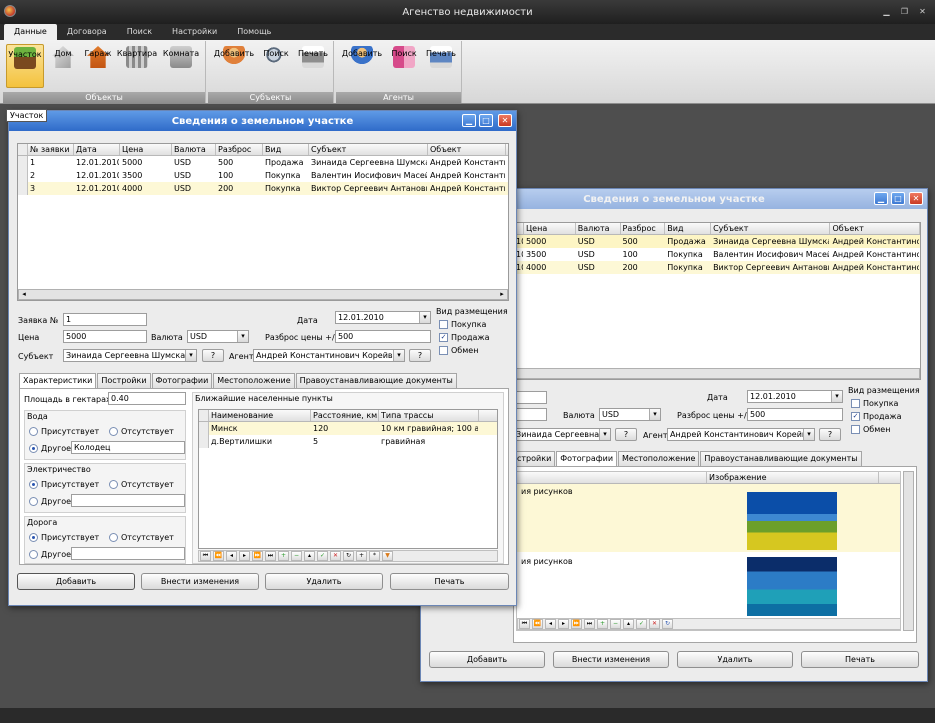 The height and width of the screenshot is (723, 935). Describe the element at coordinates (530, 414) in the screenshot. I see `price-field` at that location.